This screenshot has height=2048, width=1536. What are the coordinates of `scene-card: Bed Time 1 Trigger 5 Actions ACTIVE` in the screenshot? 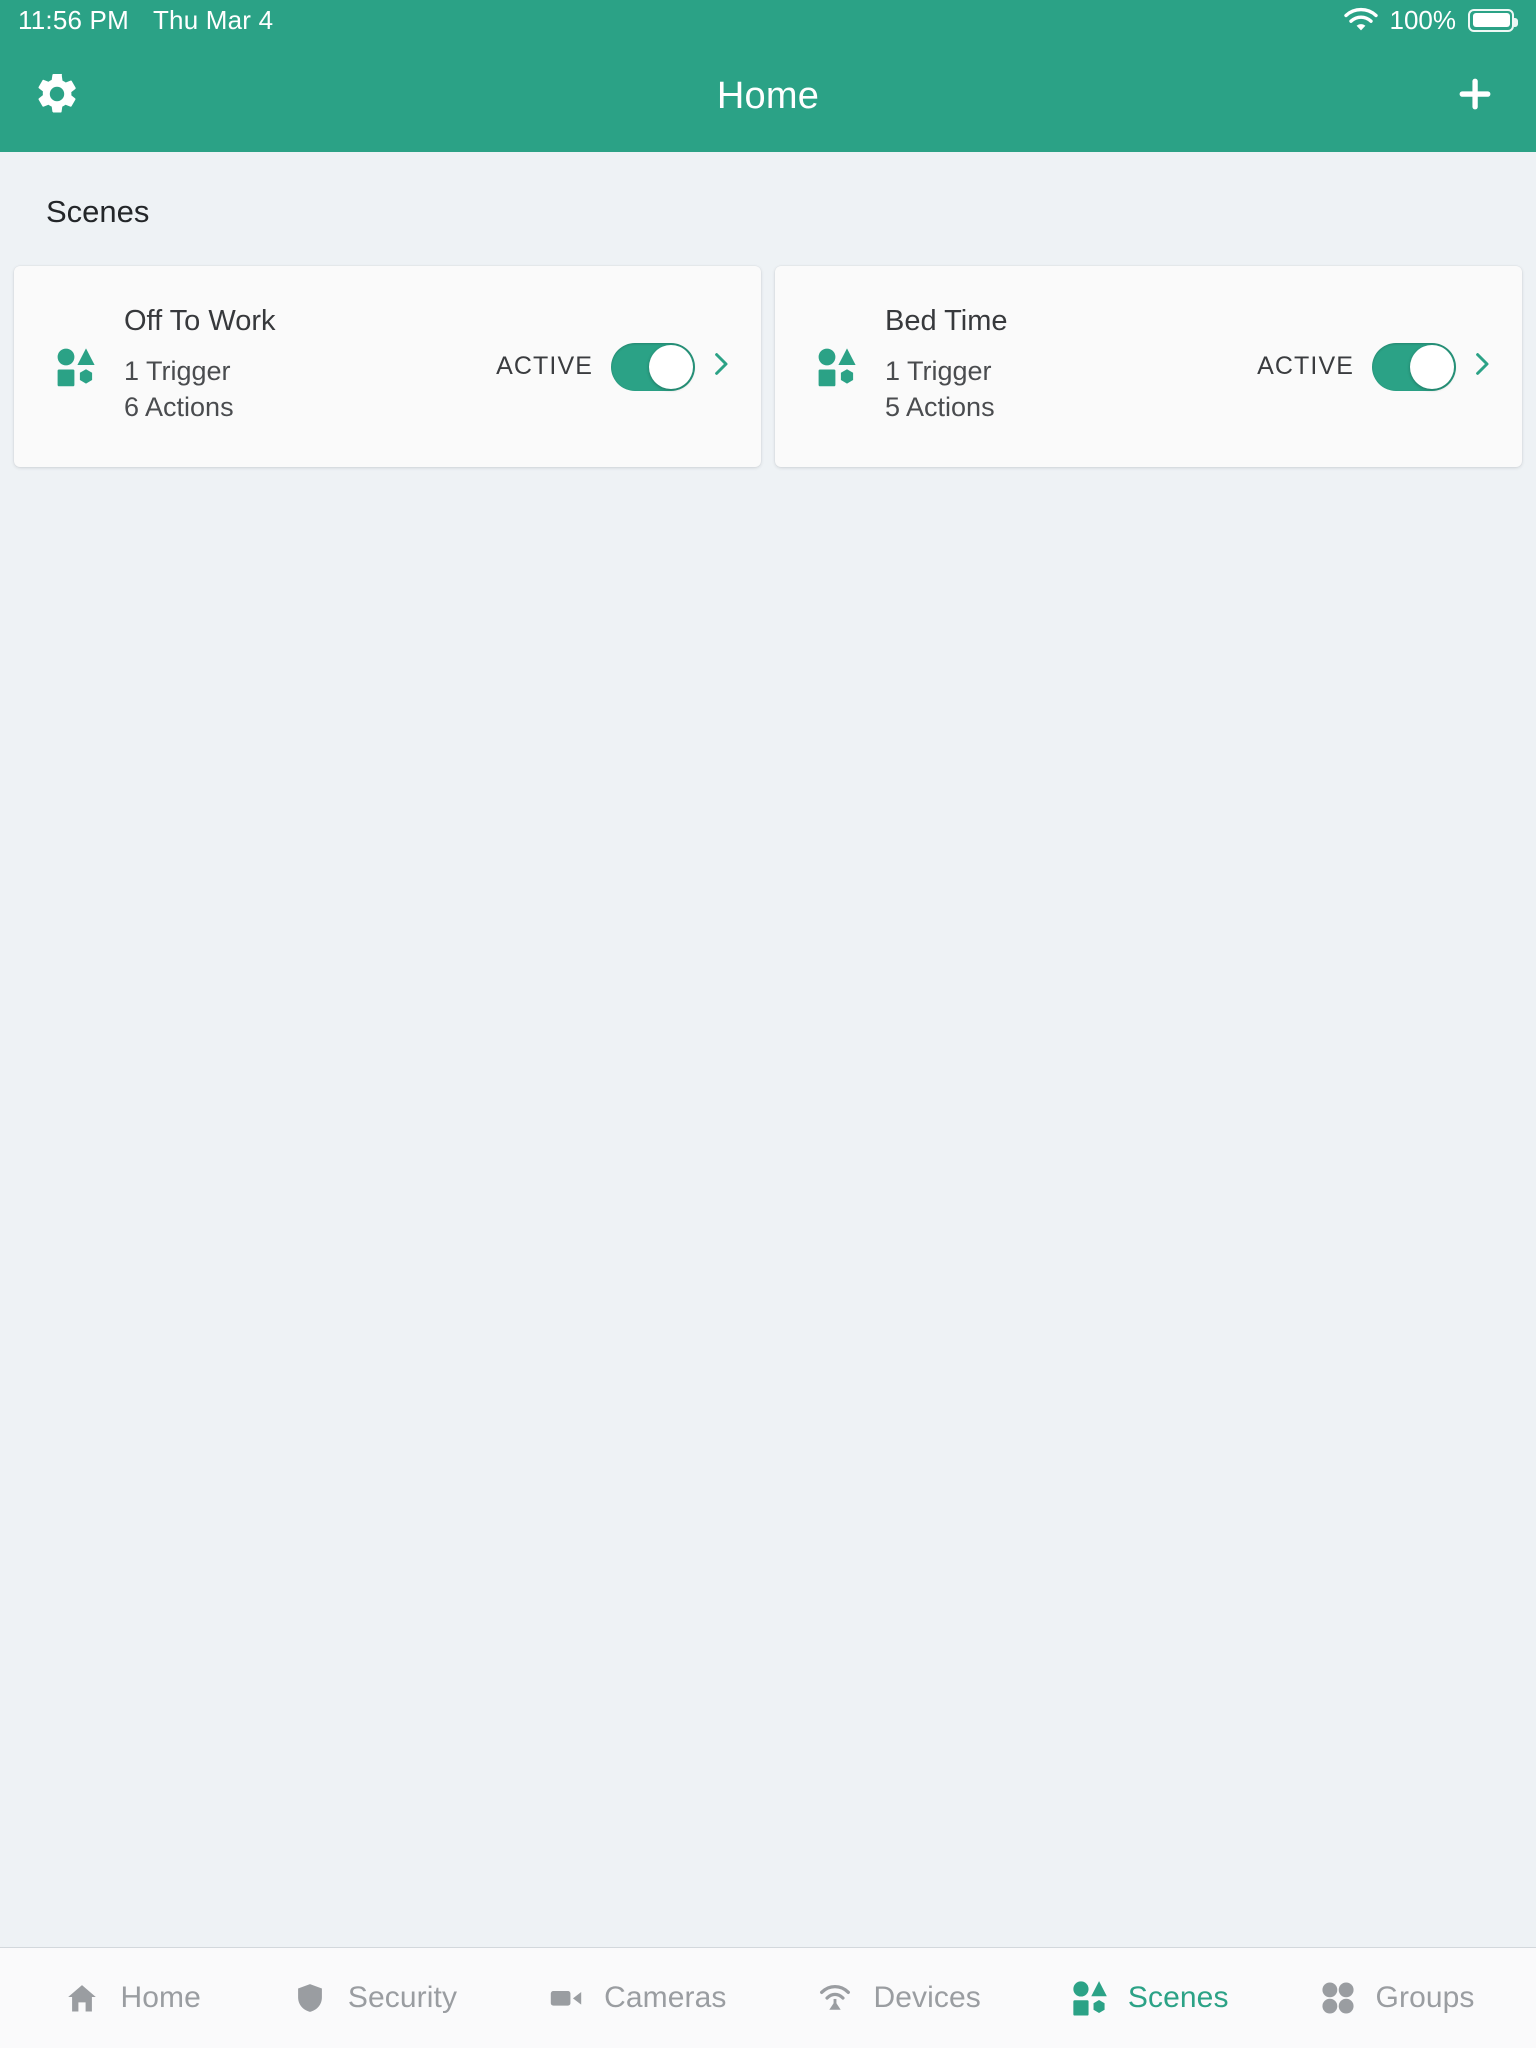 It's located at (1148, 366).